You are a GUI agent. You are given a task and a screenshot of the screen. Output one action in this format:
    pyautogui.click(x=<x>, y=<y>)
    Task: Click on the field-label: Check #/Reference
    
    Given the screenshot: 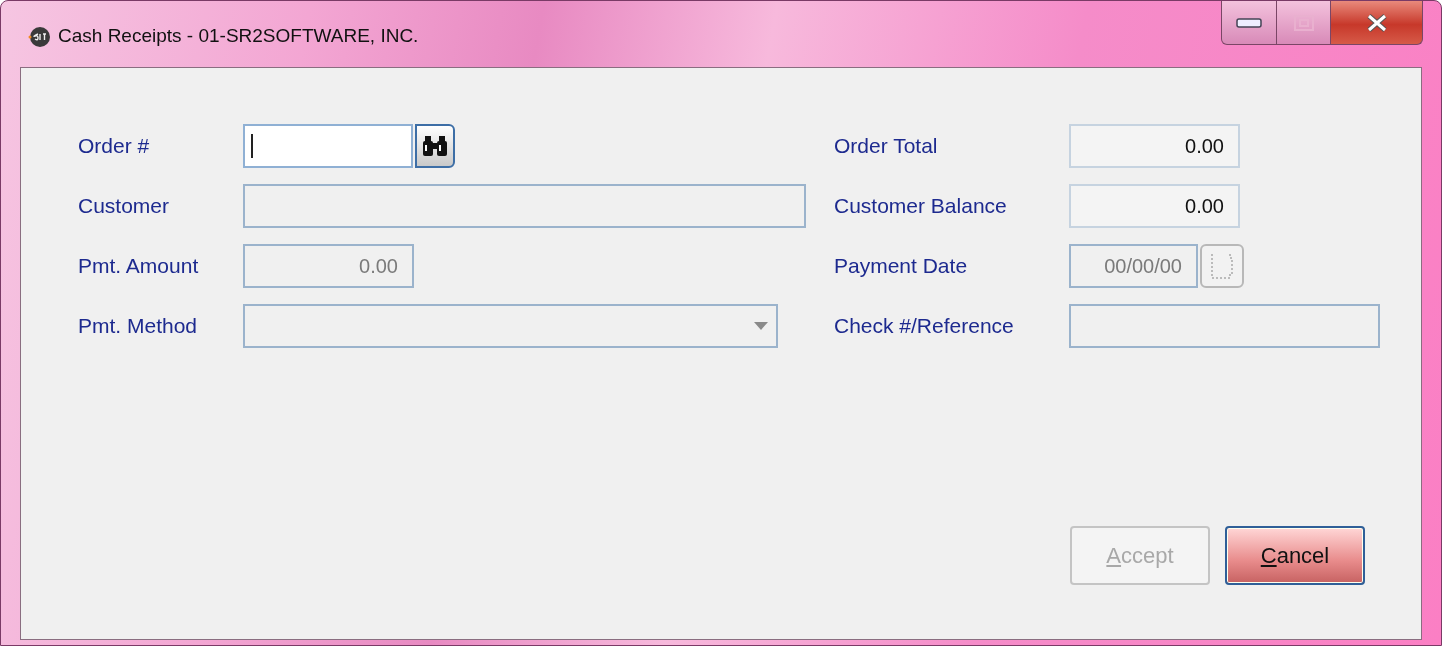 What is the action you would take?
    pyautogui.click(x=924, y=326)
    